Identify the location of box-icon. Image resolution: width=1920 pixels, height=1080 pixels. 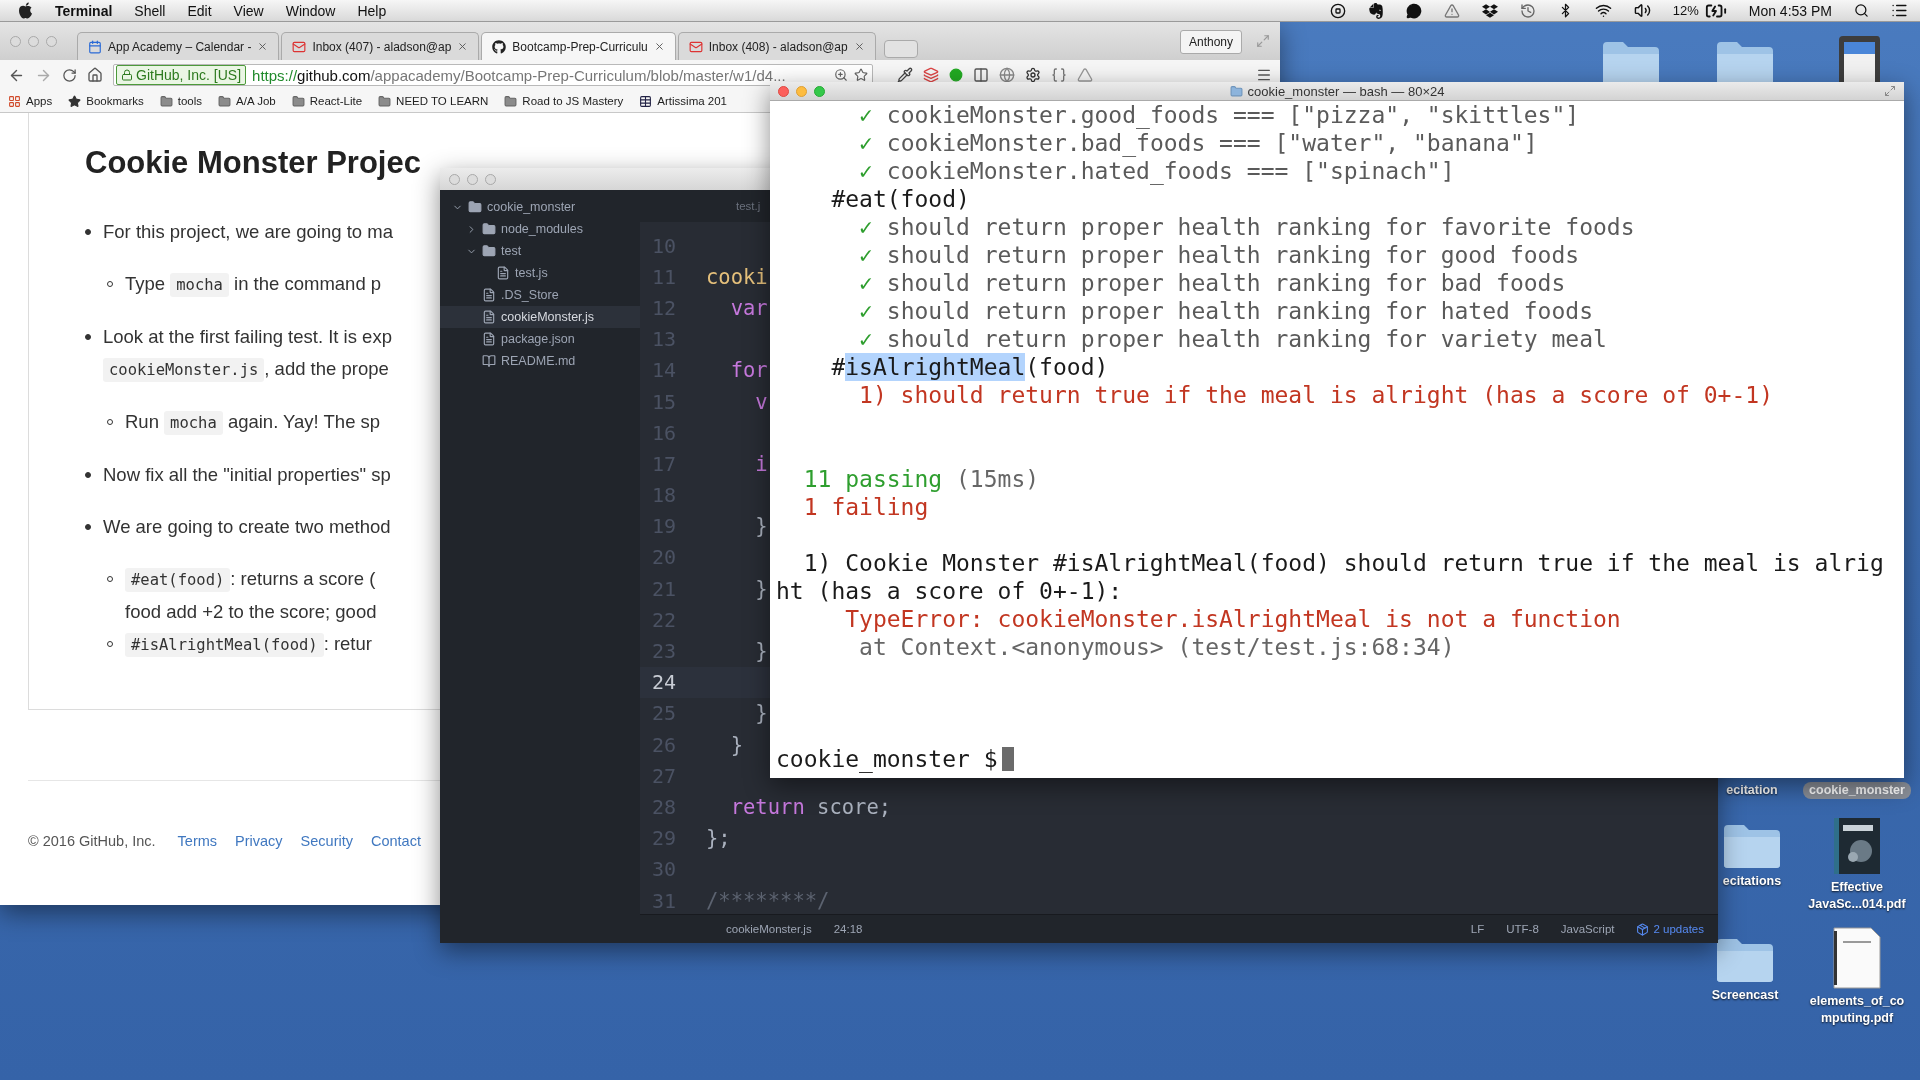
(1489, 10).